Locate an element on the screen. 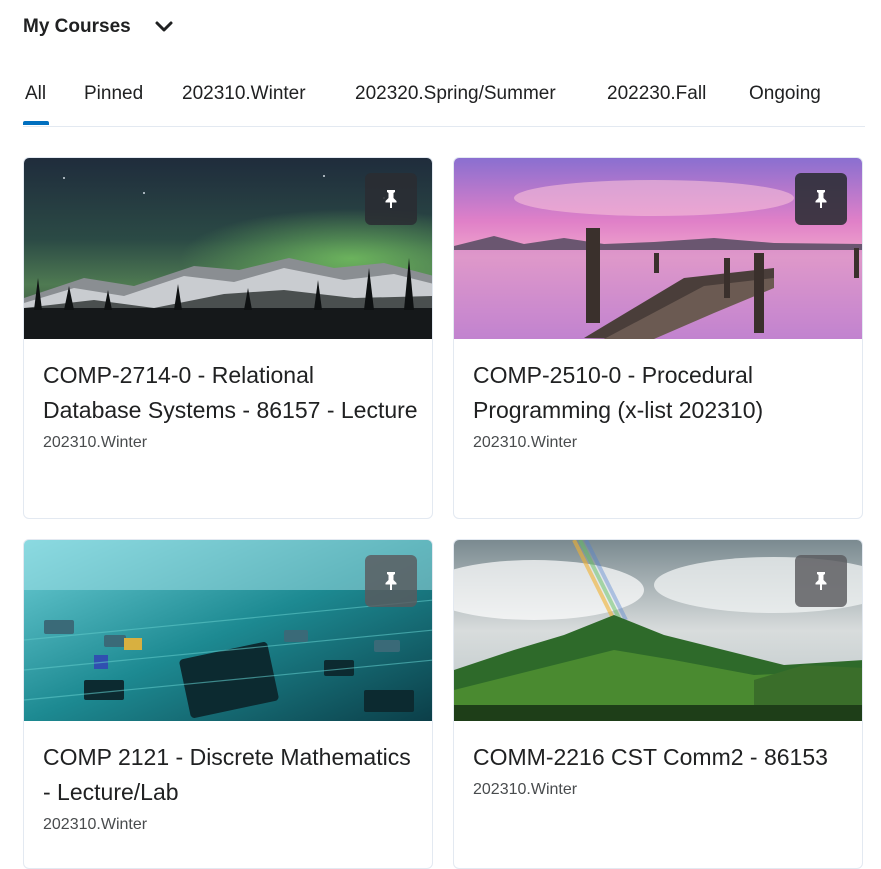  tab-202310-winter: 202310.Winter is located at coordinates (244, 94).